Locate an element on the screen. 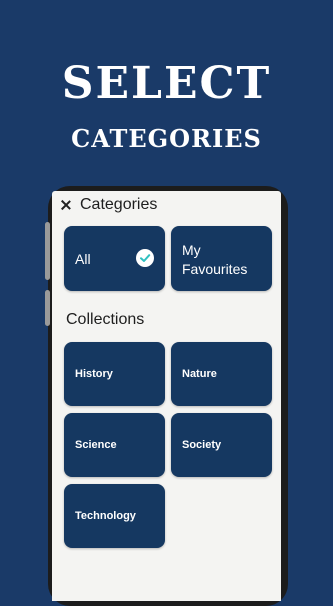 Image resolution: width=333 pixels, height=606 pixels. collection-tile-label: Nature is located at coordinates (199, 374).